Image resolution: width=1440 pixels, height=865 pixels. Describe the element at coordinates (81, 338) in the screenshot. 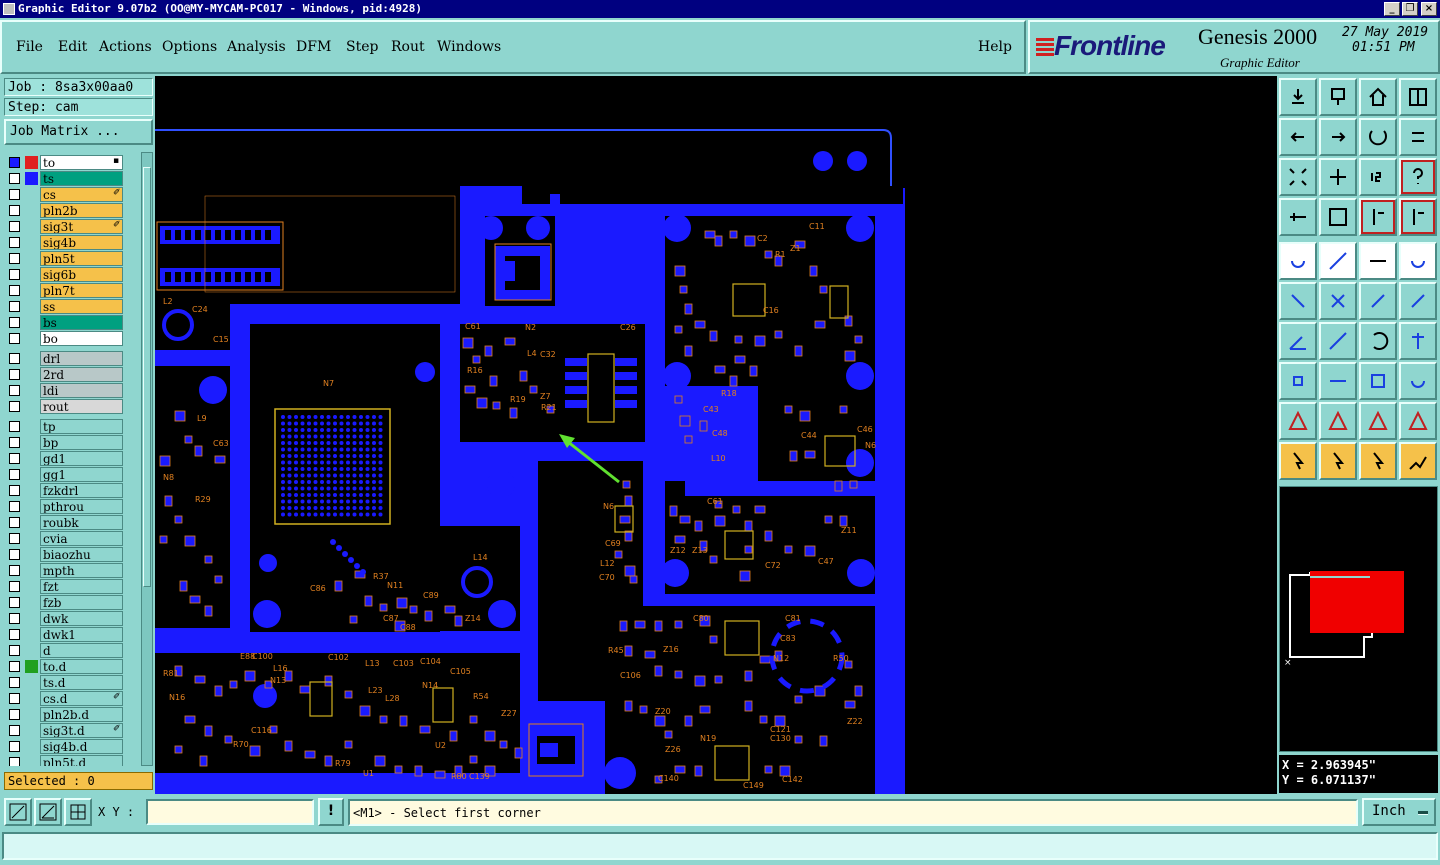

I see `layer-name: bo` at that location.